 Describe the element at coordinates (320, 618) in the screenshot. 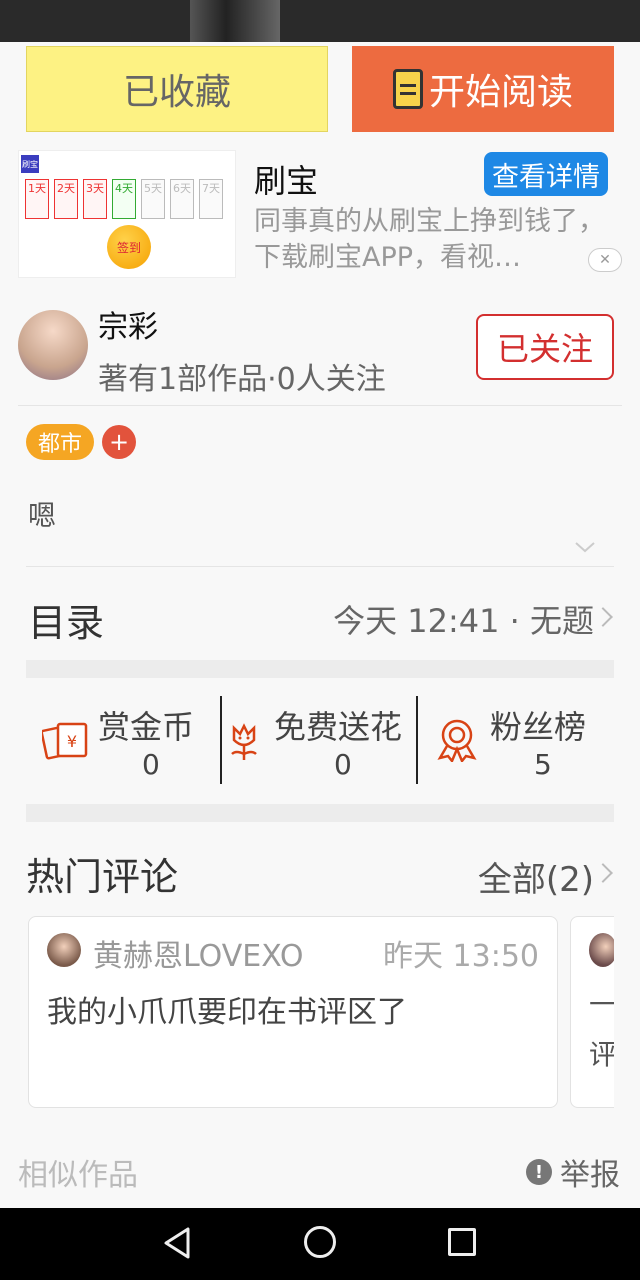

I see `toc-row: 目录 今天 12:41 · 无题` at that location.